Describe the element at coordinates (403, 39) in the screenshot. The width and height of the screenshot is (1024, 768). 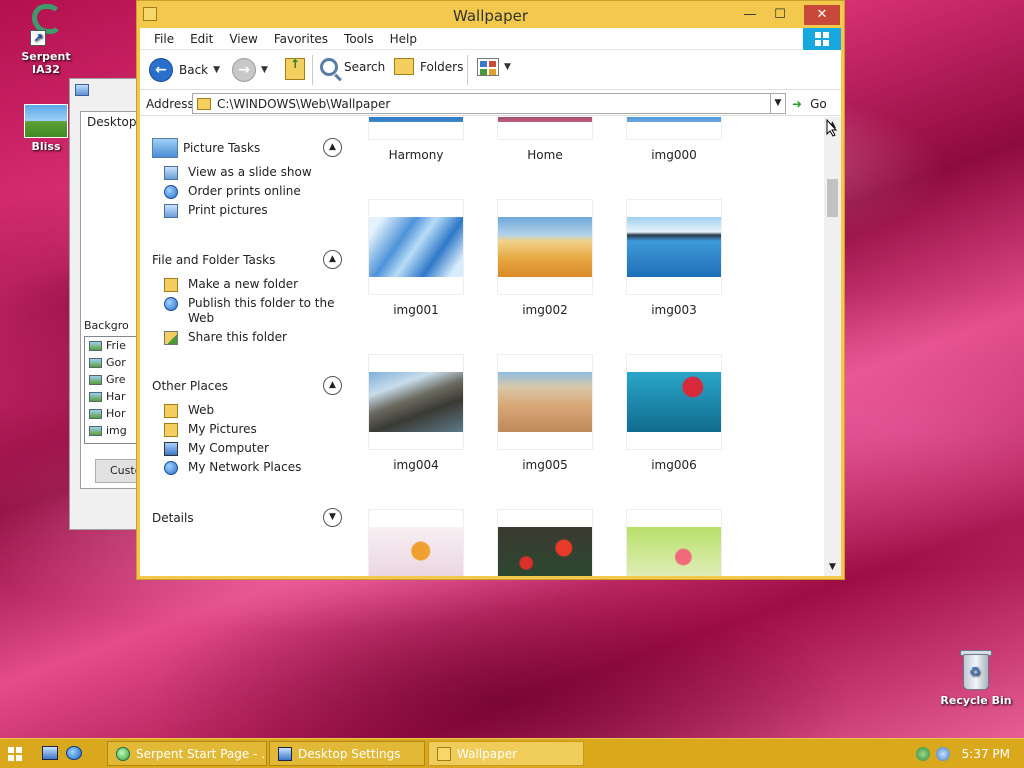
I see `menu-help: Help` at that location.